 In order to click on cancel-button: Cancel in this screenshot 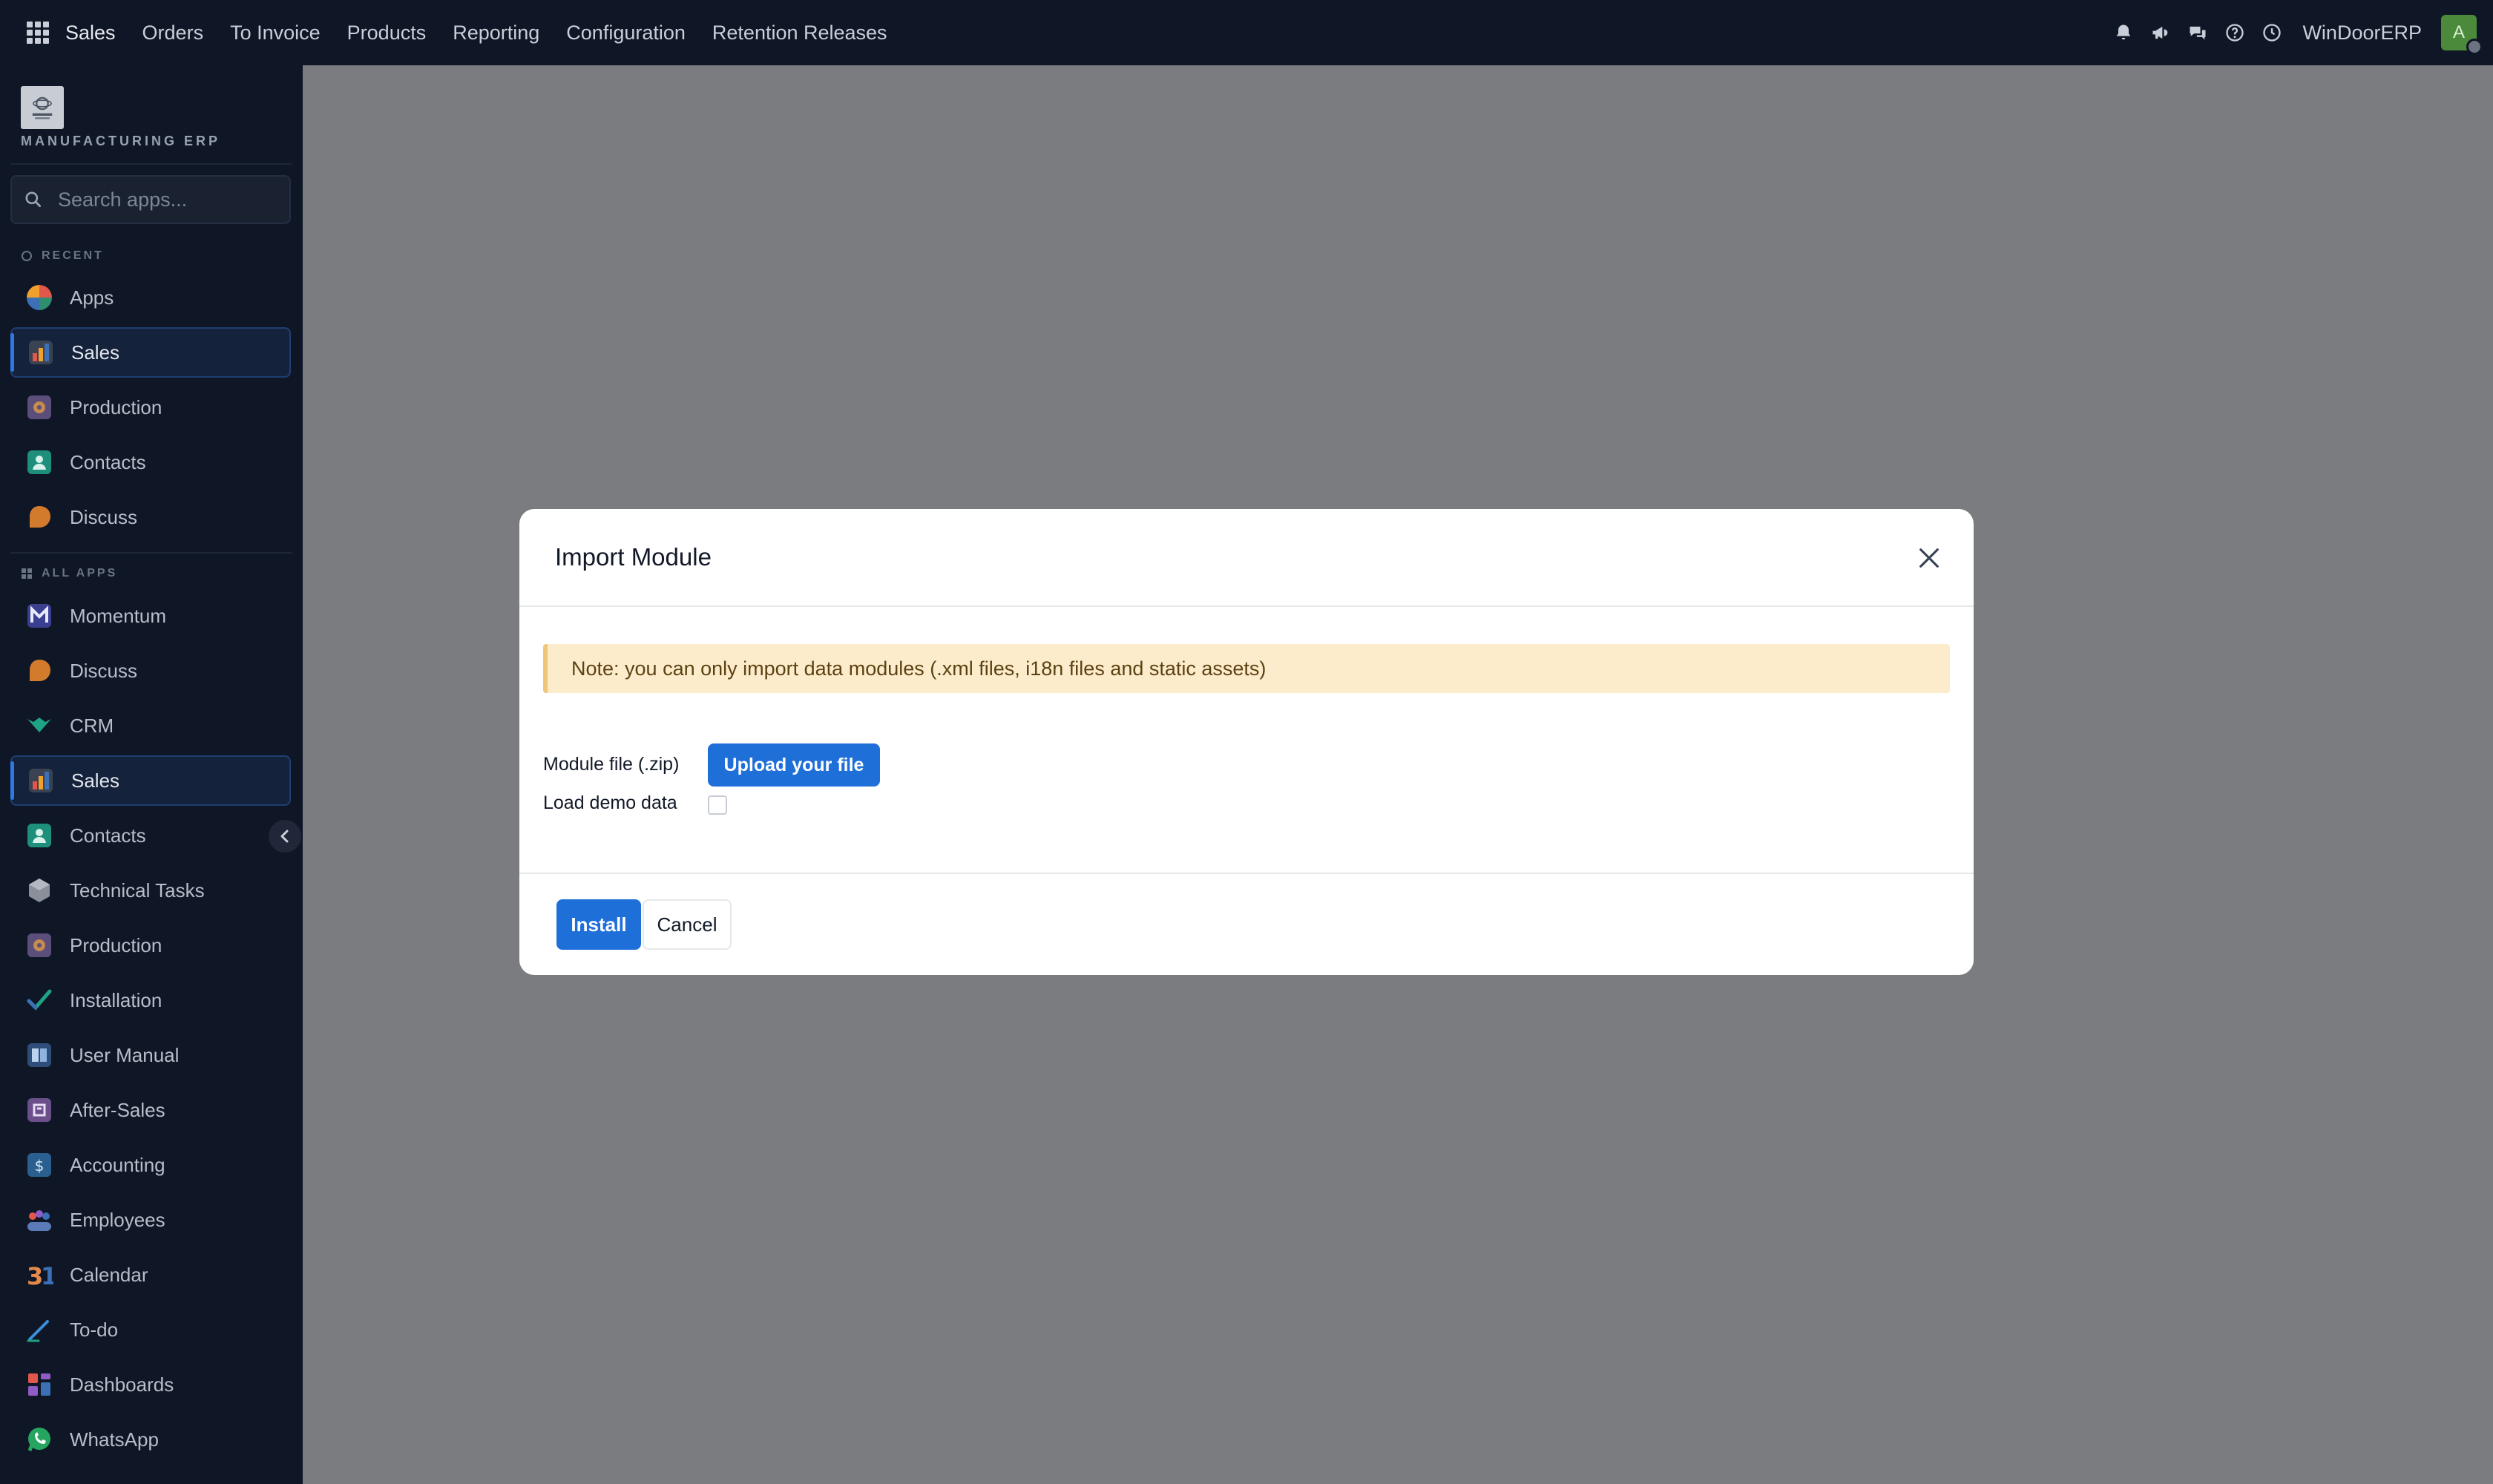, I will do `click(687, 924)`.